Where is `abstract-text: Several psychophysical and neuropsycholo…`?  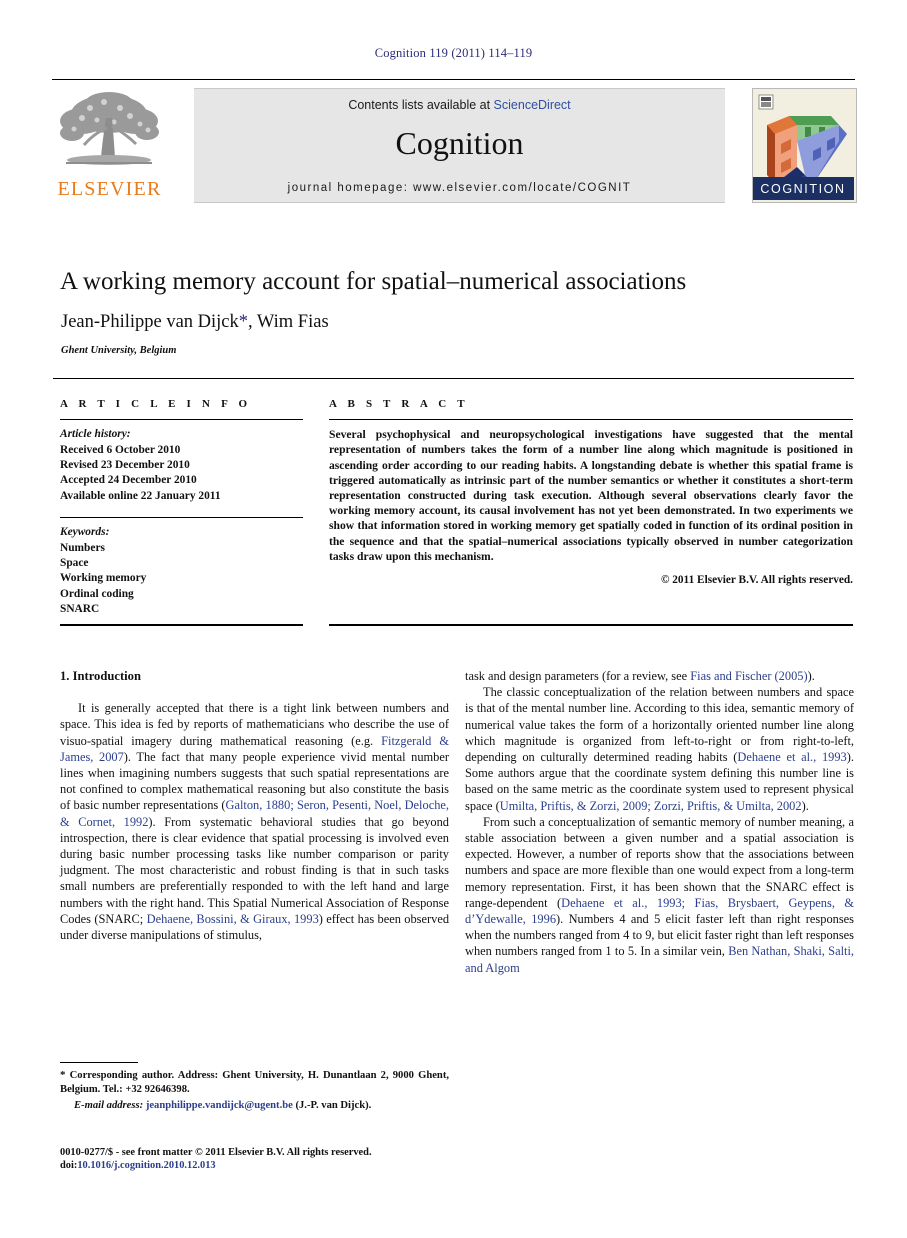 abstract-text: Several psychophysical and neuropsycholo… is located at coordinates (591, 495).